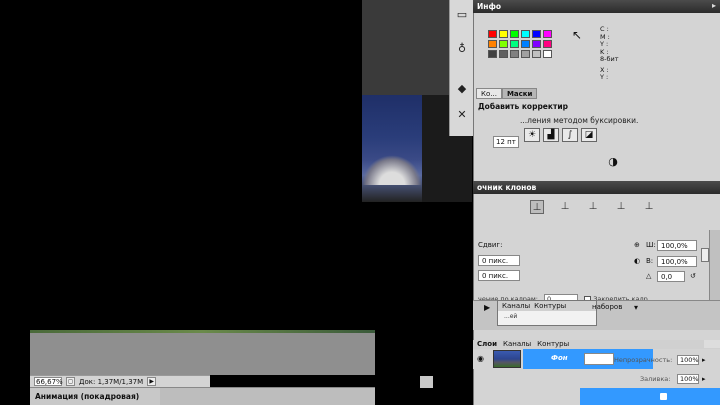 Image resolution: width=720 pixels, height=405 pixels. What do you see at coordinates (516, 306) in the screenshot?
I see `popup-channels-tab: Каналы` at bounding box center [516, 306].